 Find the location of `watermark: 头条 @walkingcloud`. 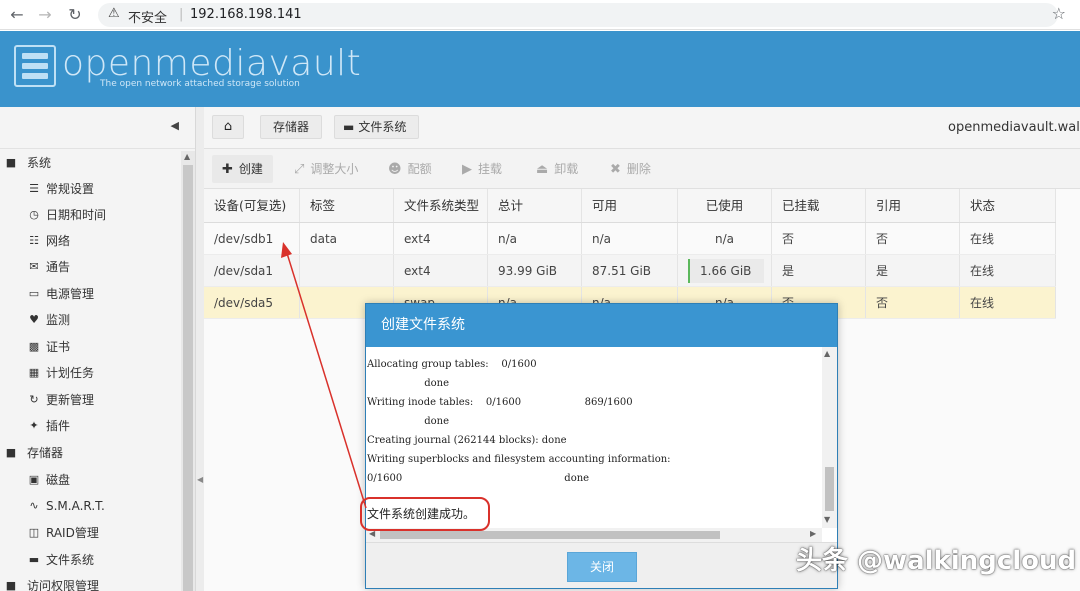

watermark: 头条 @walkingcloud is located at coordinates (936, 561).